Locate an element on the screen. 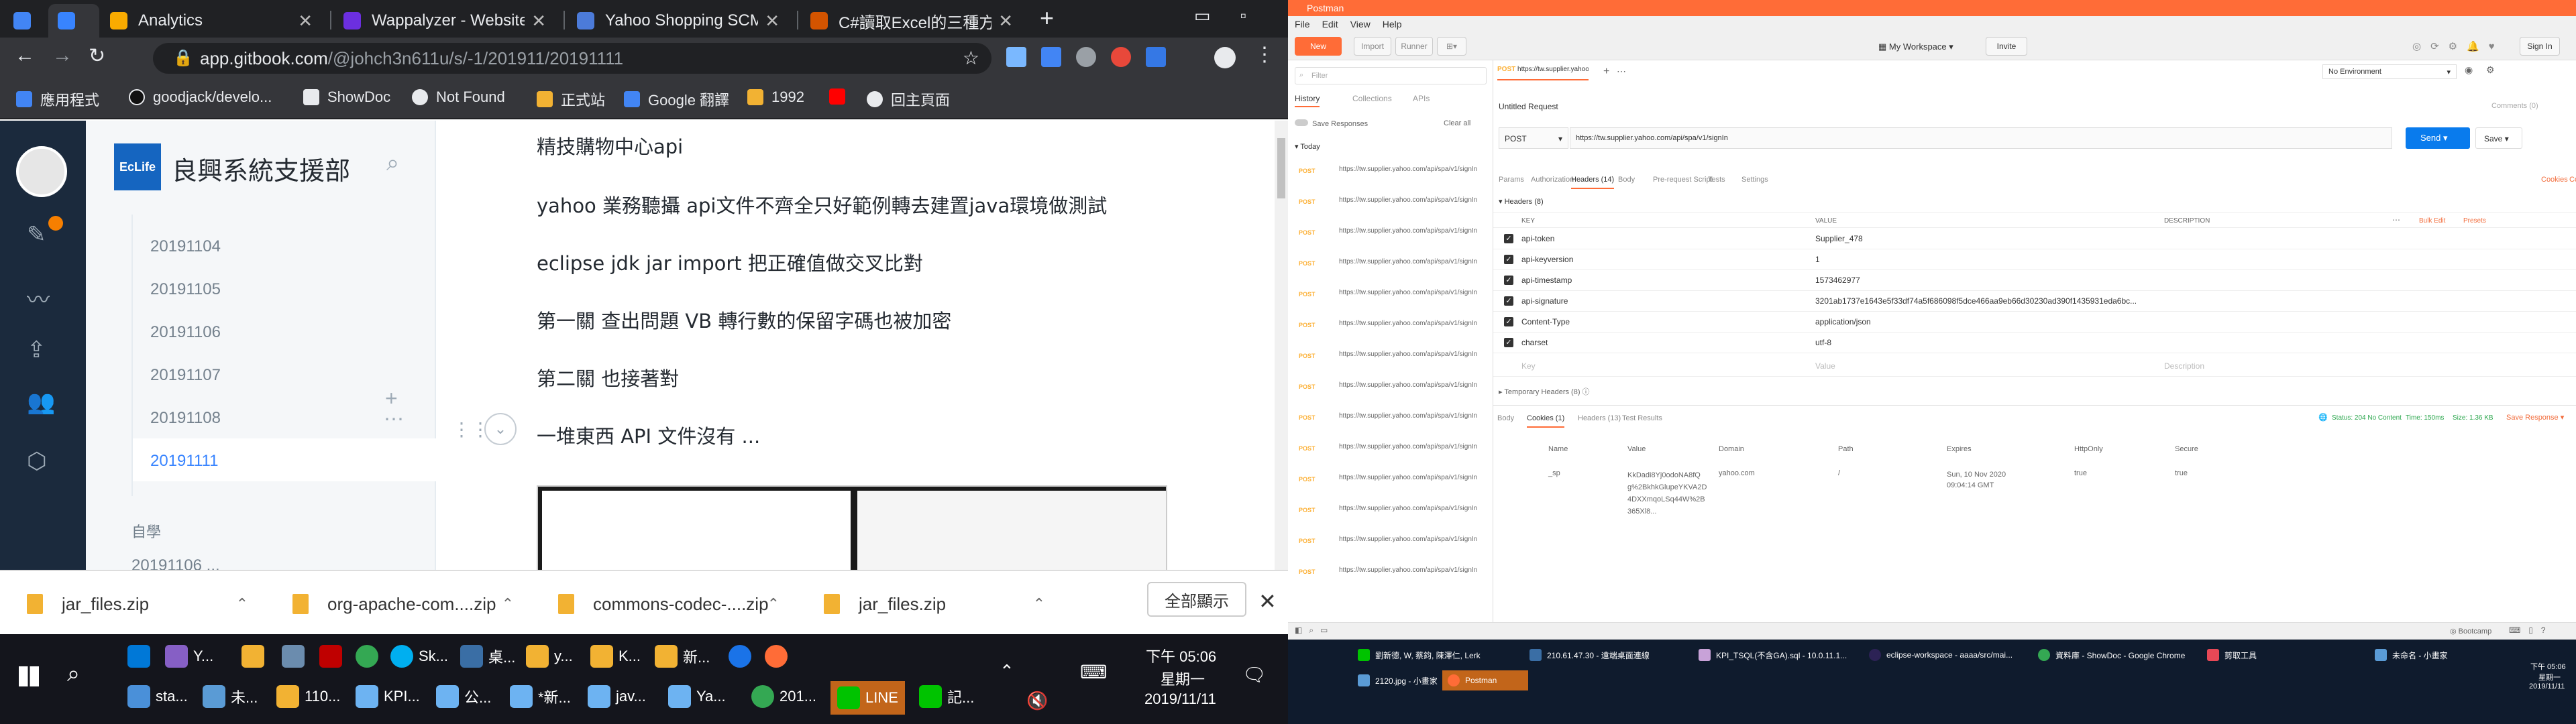 This screenshot has width=2576, height=724. comments-link: Comments (0) is located at coordinates (2514, 106).